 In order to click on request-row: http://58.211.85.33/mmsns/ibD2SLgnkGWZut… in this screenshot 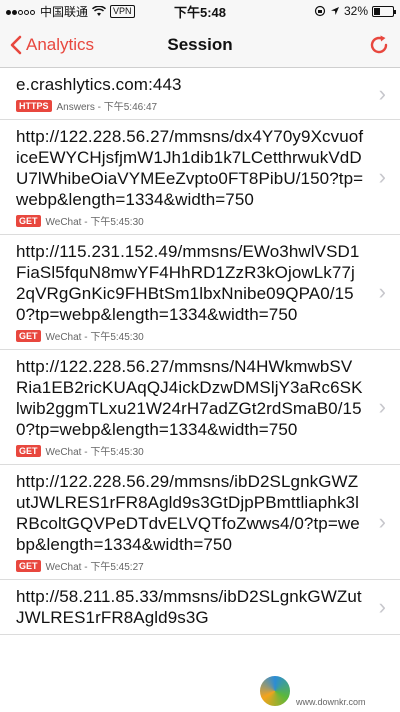, I will do `click(200, 607)`.